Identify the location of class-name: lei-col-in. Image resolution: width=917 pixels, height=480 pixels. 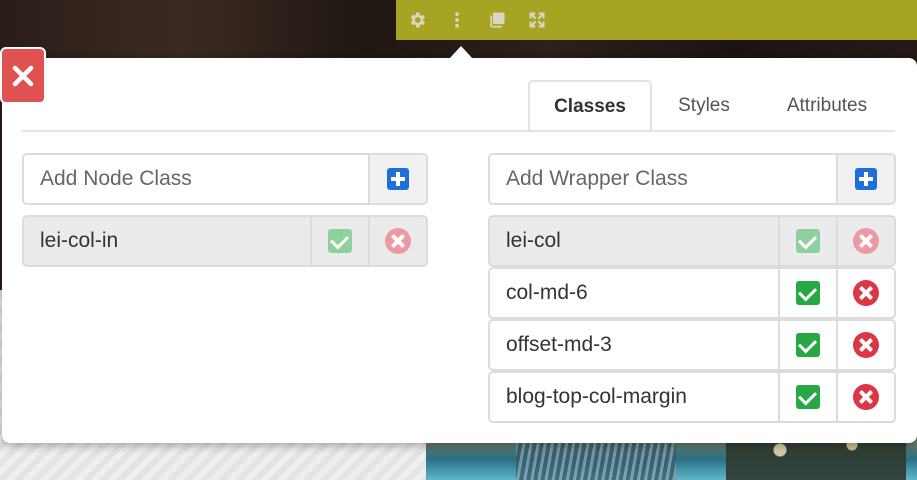
(79, 240).